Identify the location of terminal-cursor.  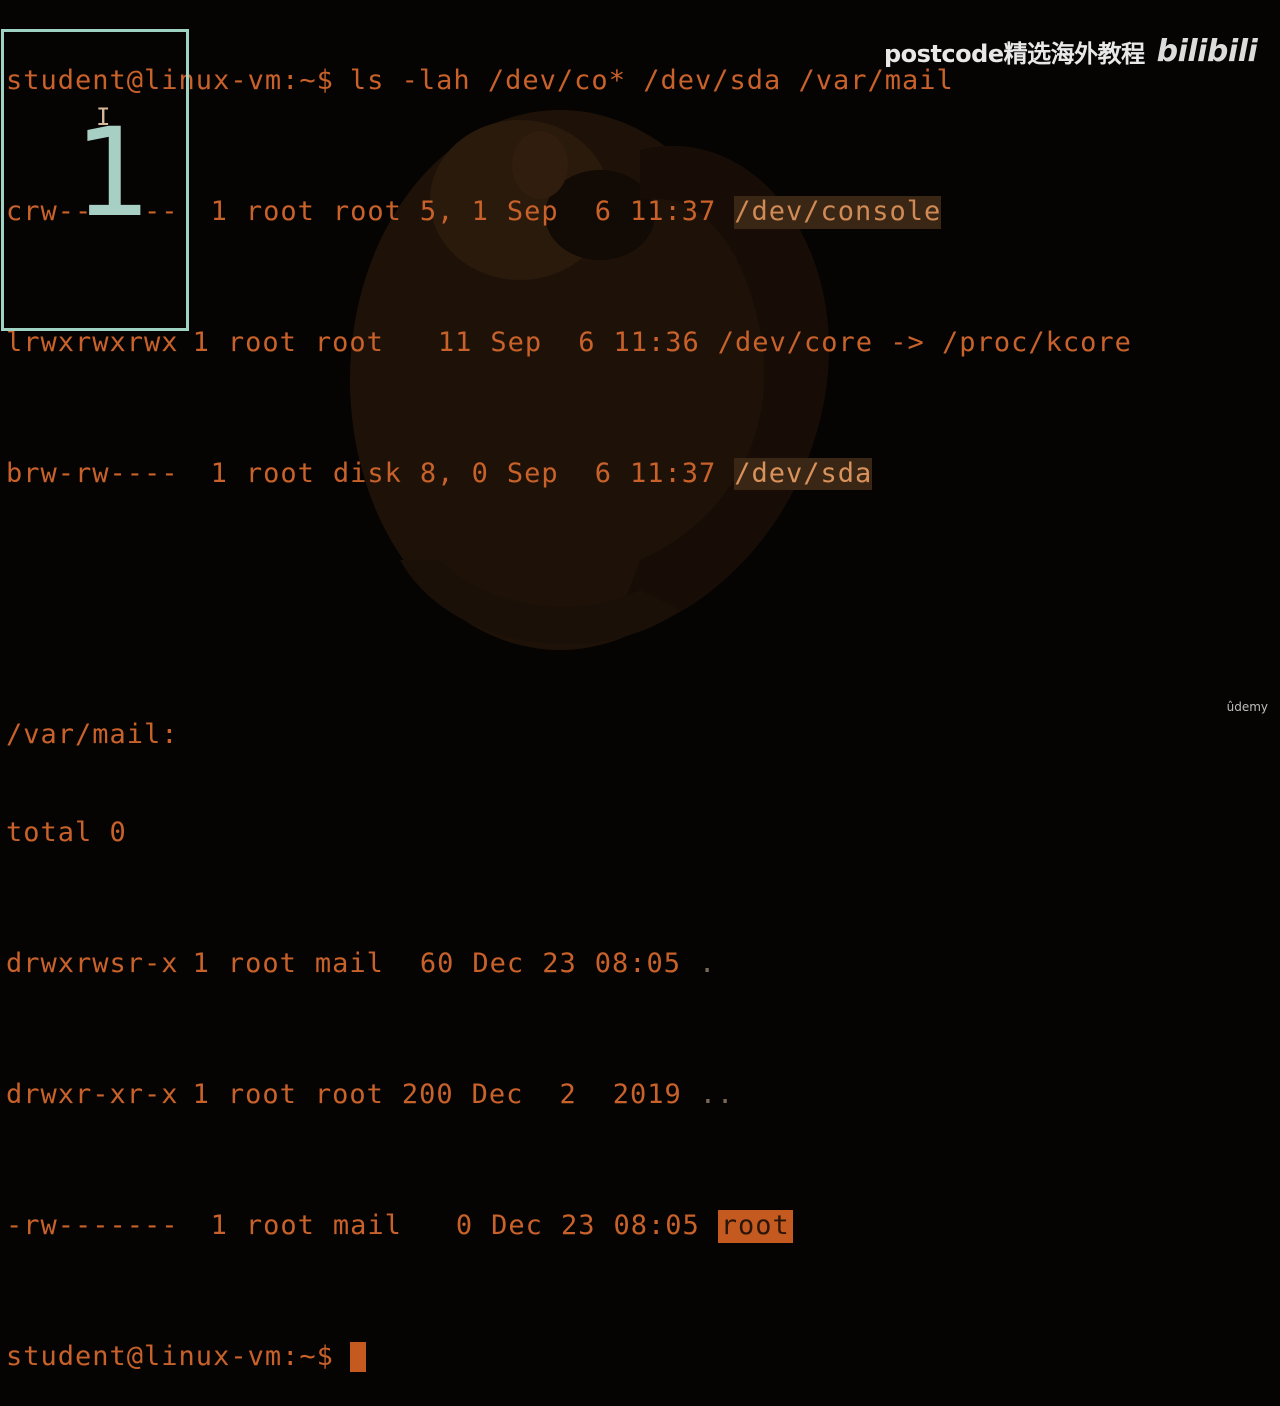
(357, 1356).